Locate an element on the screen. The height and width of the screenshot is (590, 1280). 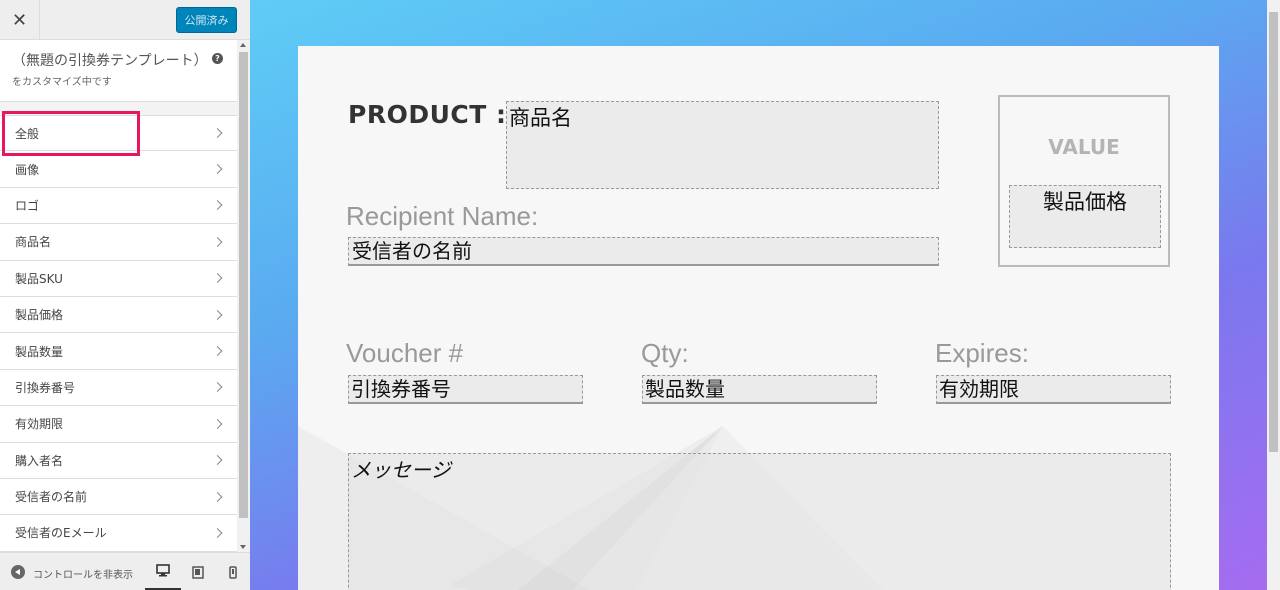
panel-label: 全般 is located at coordinates (27, 133).